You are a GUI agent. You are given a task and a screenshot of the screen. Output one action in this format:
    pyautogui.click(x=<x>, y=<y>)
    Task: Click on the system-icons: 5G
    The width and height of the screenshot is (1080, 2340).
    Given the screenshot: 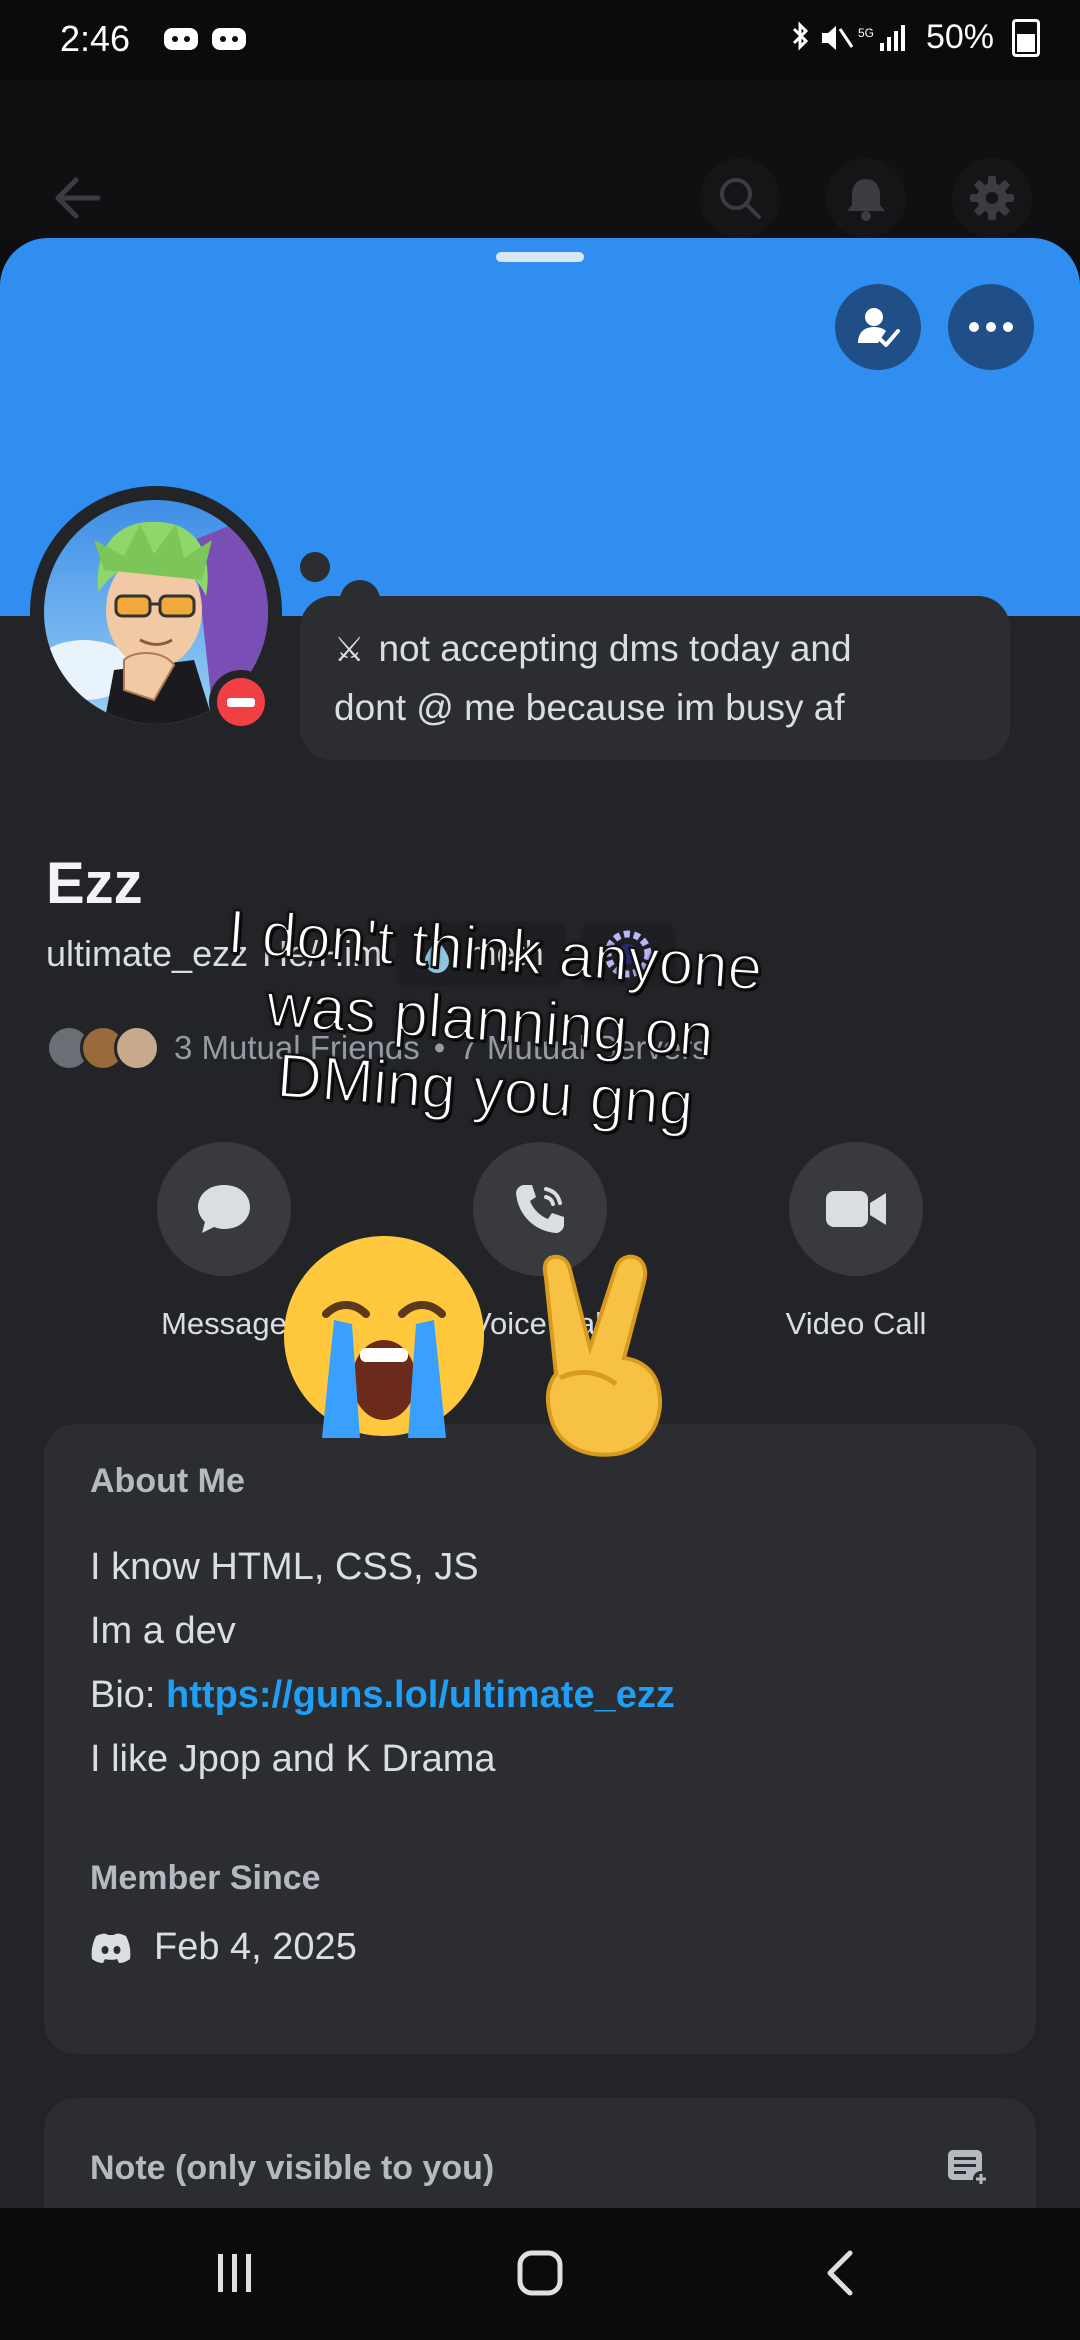 What is the action you would take?
    pyautogui.click(x=848, y=35)
    